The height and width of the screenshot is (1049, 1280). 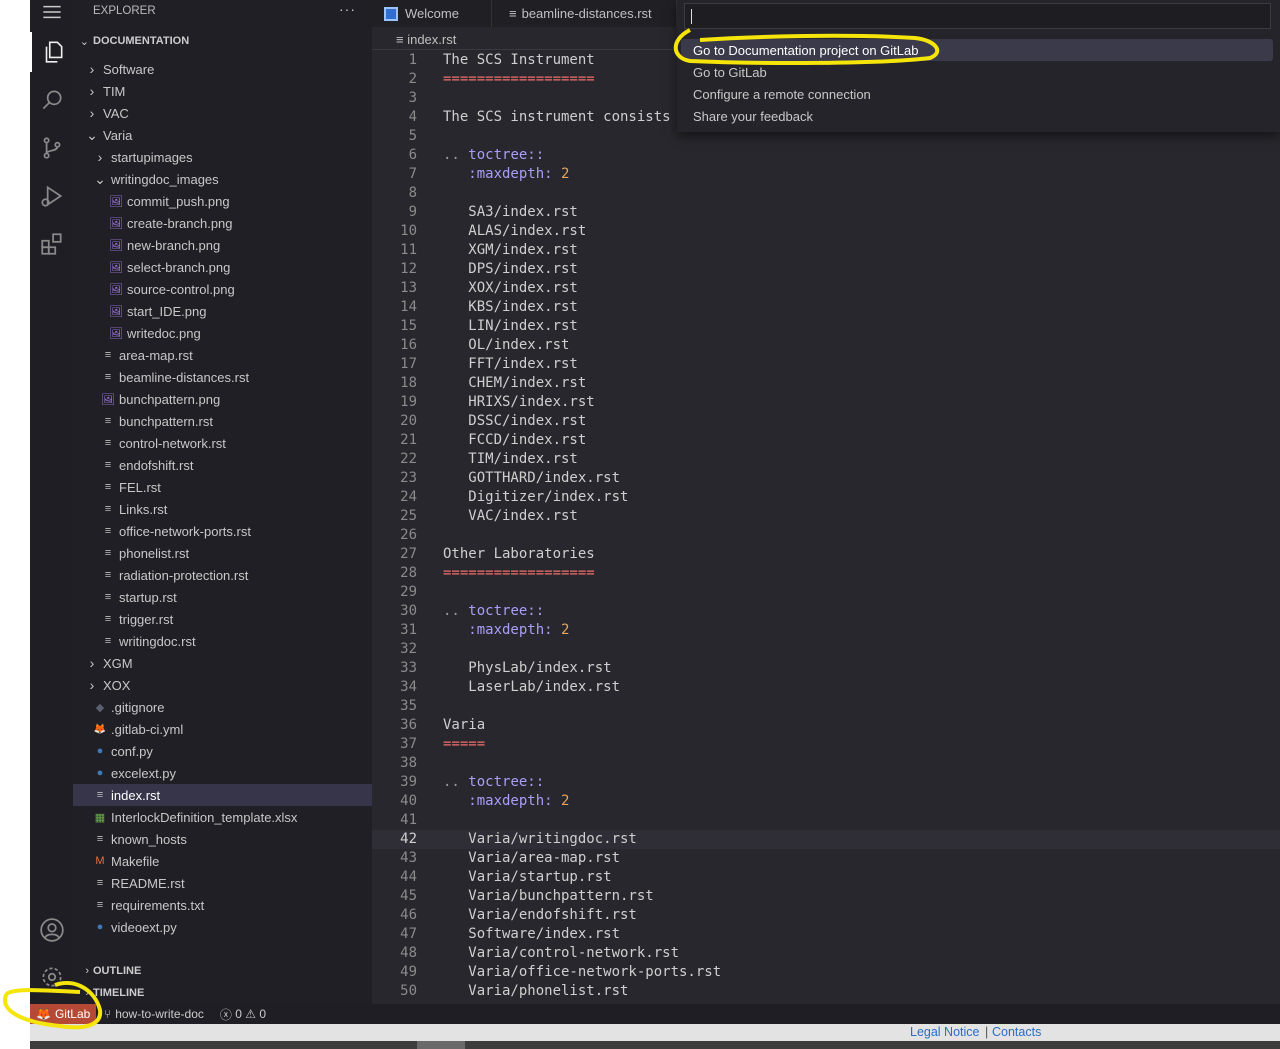 What do you see at coordinates (826, 763) in the screenshot?
I see `code-line: 38` at bounding box center [826, 763].